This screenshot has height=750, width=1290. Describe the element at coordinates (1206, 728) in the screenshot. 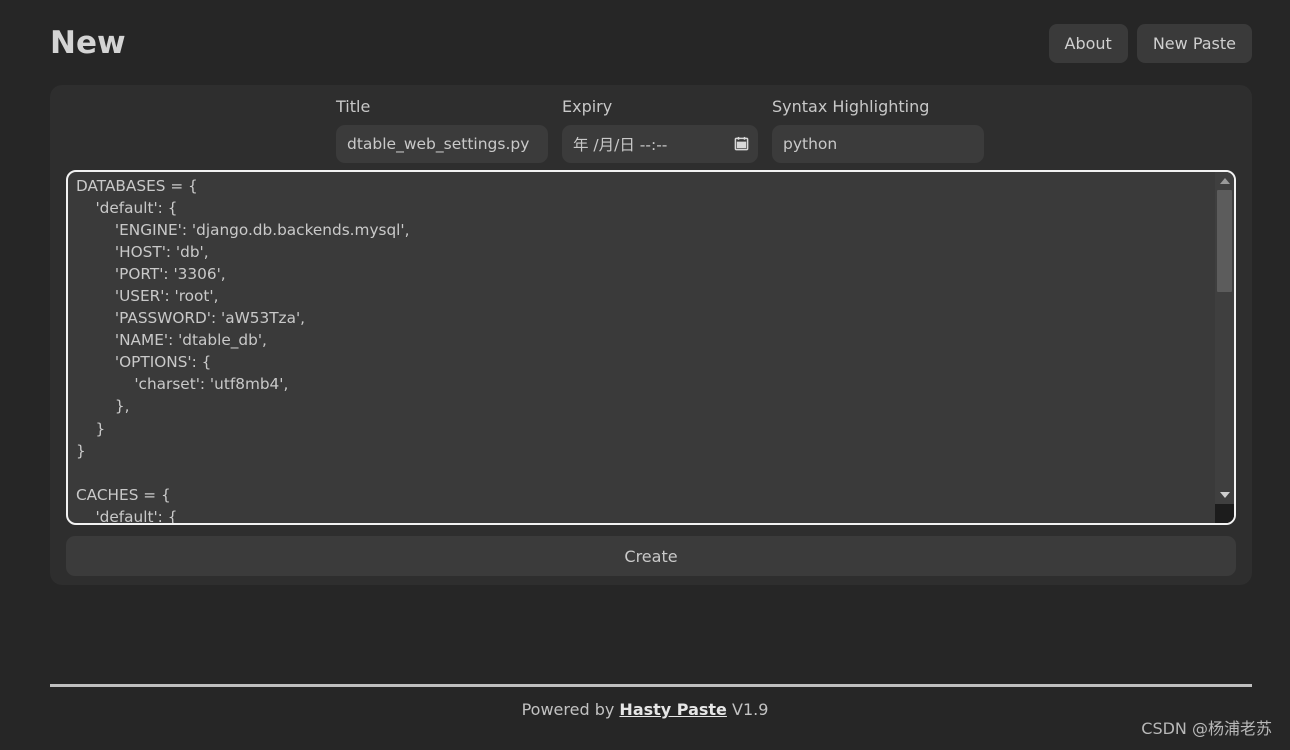

I see `watermark: CSDN @杨浦老苏` at that location.